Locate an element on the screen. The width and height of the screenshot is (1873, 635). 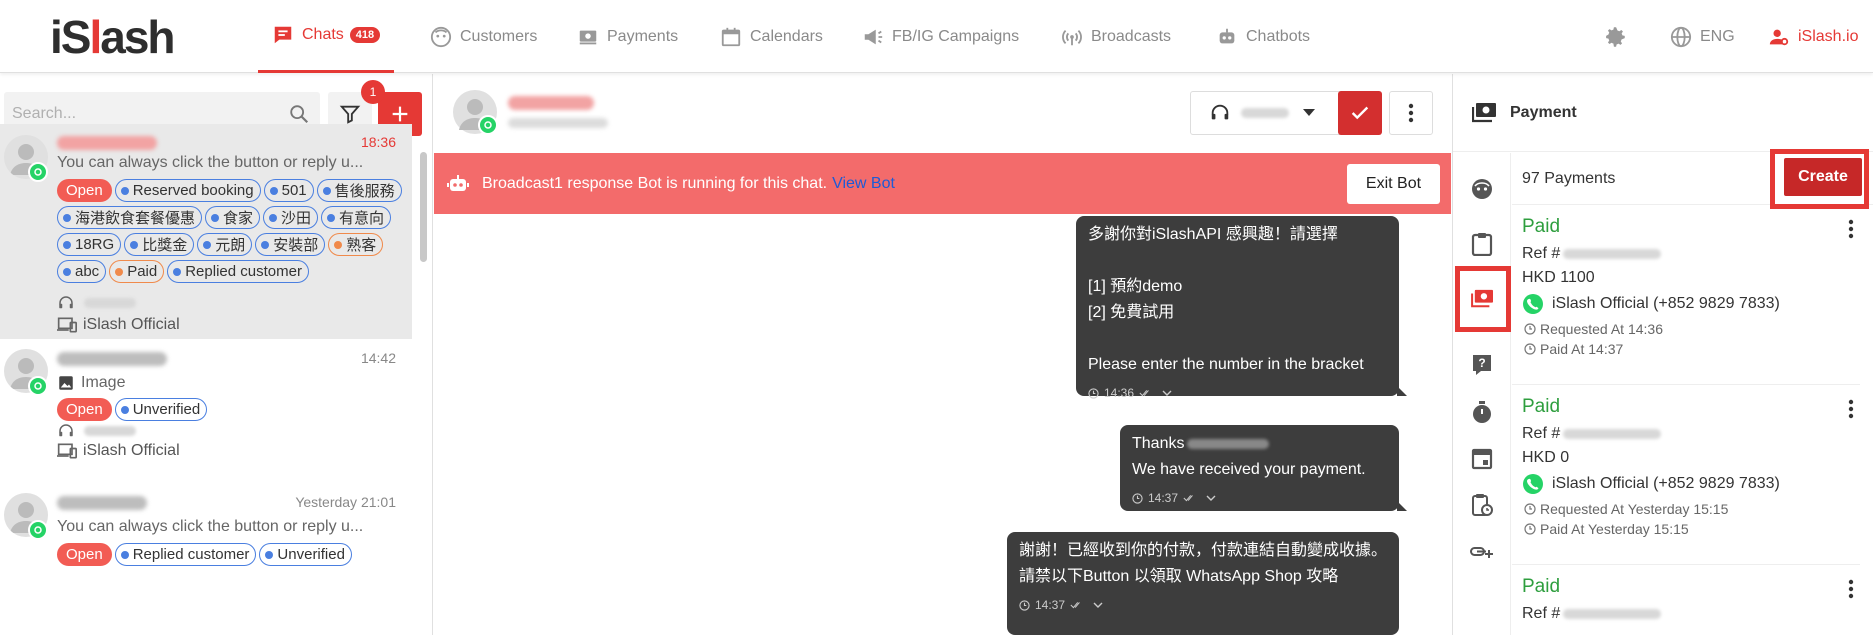
link-add-icon is located at coordinates (1481, 552).